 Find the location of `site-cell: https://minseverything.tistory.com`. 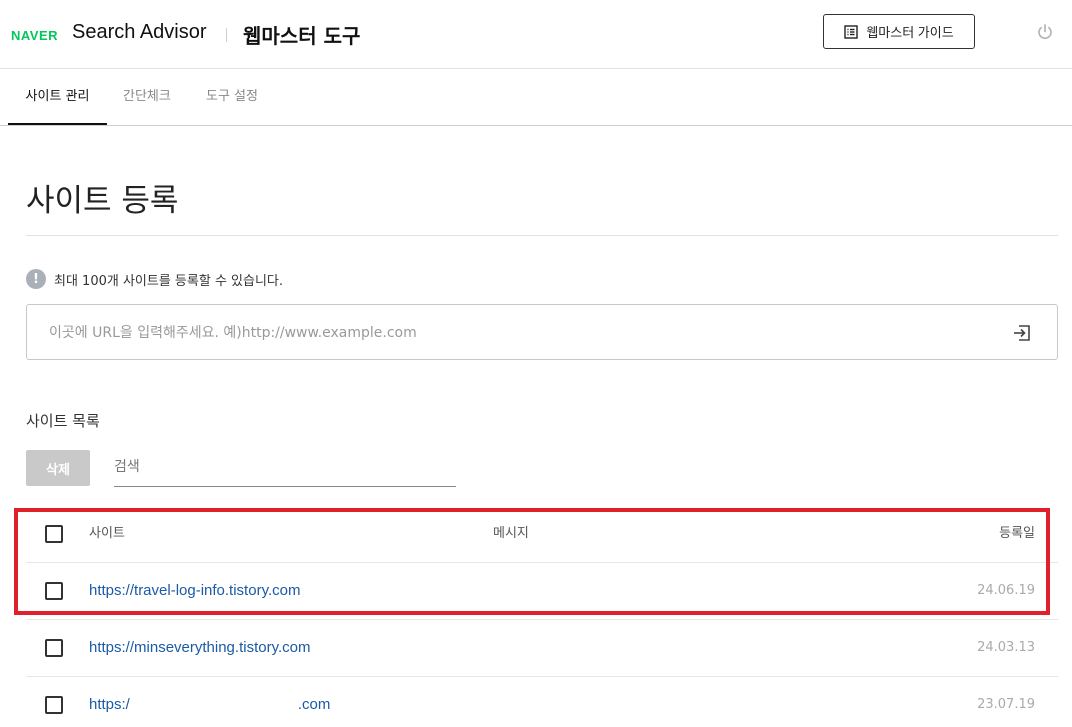

site-cell: https://minseverything.tistory.com is located at coordinates (199, 648).